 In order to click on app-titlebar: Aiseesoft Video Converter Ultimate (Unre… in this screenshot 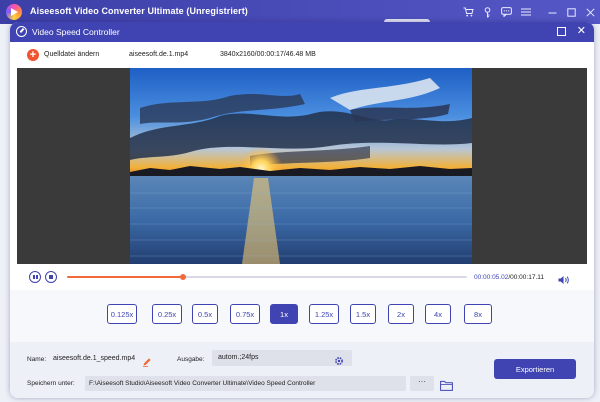, I will do `click(300, 12)`.